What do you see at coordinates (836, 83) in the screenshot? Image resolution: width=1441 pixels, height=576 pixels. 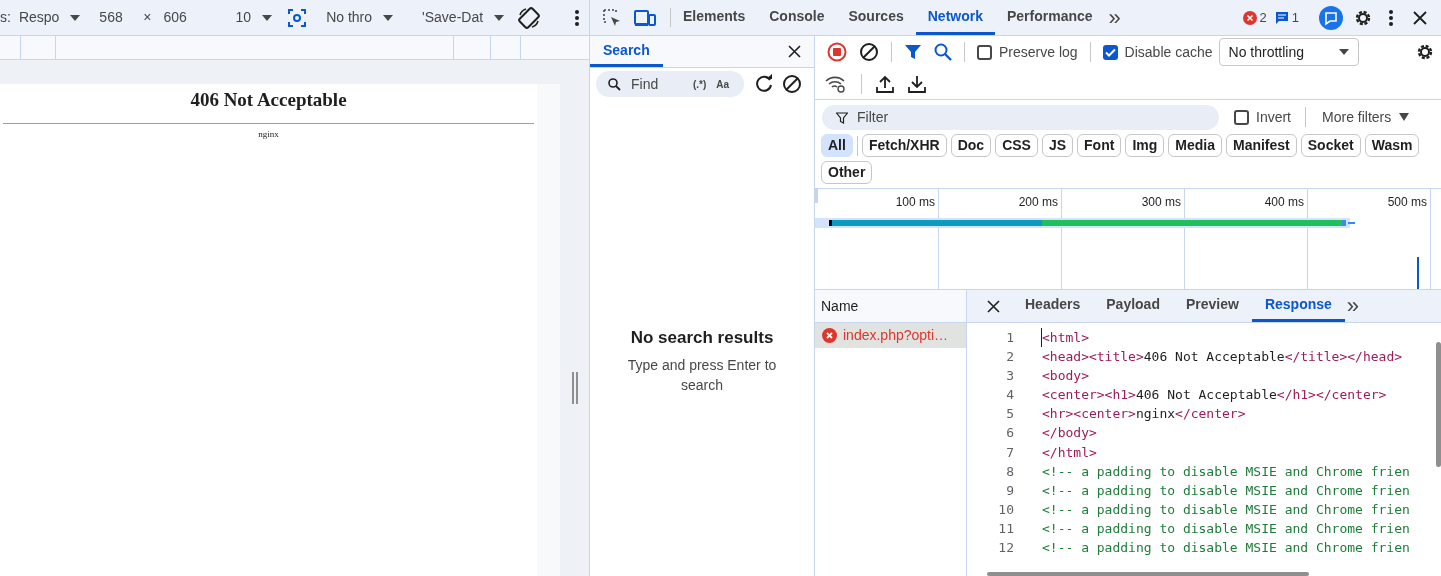 I see `network-conditions-icon` at bounding box center [836, 83].